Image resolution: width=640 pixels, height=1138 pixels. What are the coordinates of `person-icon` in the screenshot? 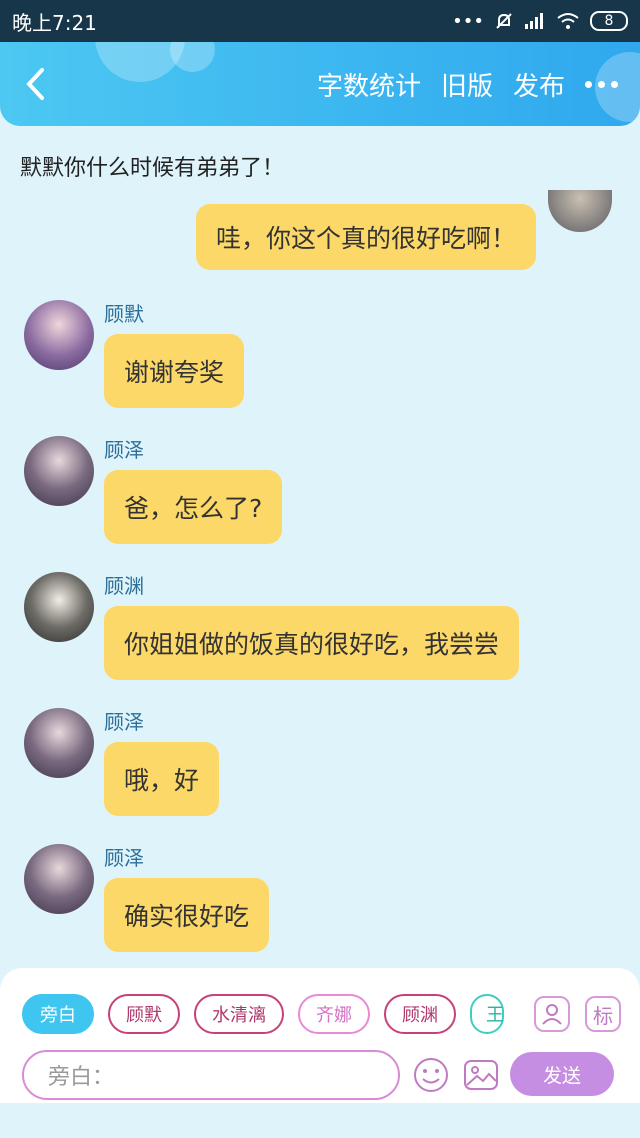 It's located at (552, 1014).